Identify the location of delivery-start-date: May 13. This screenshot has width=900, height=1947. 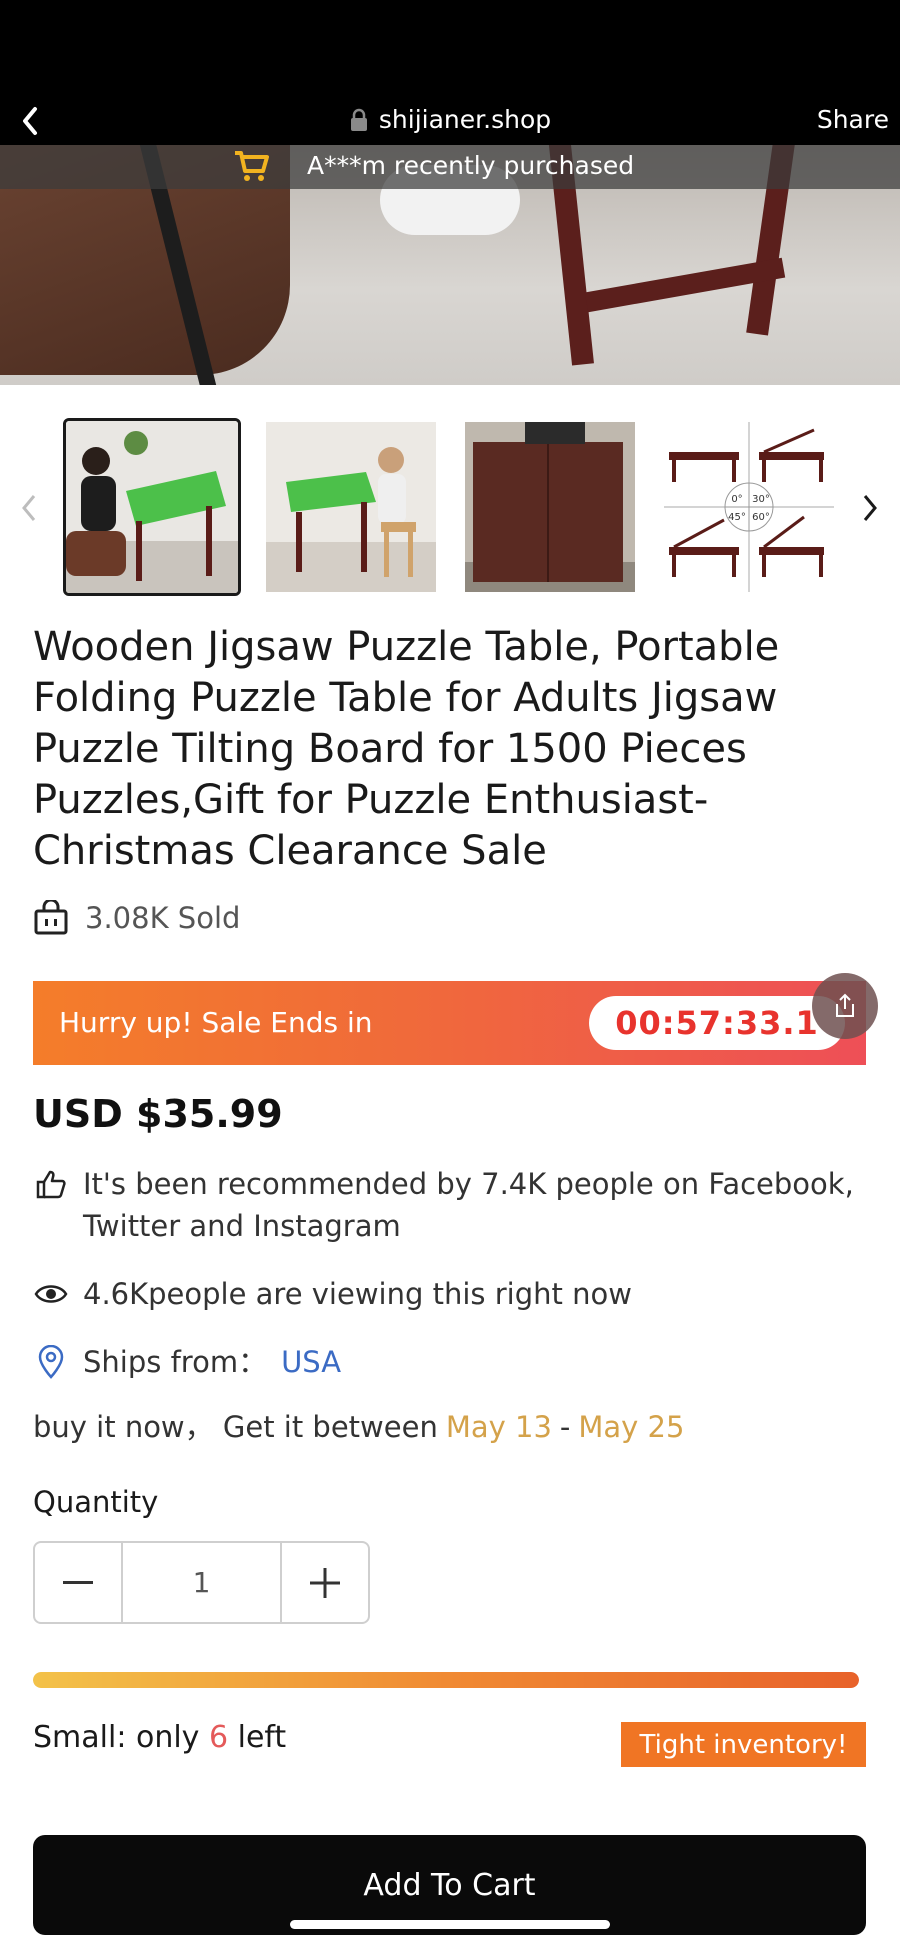
(498, 1427).